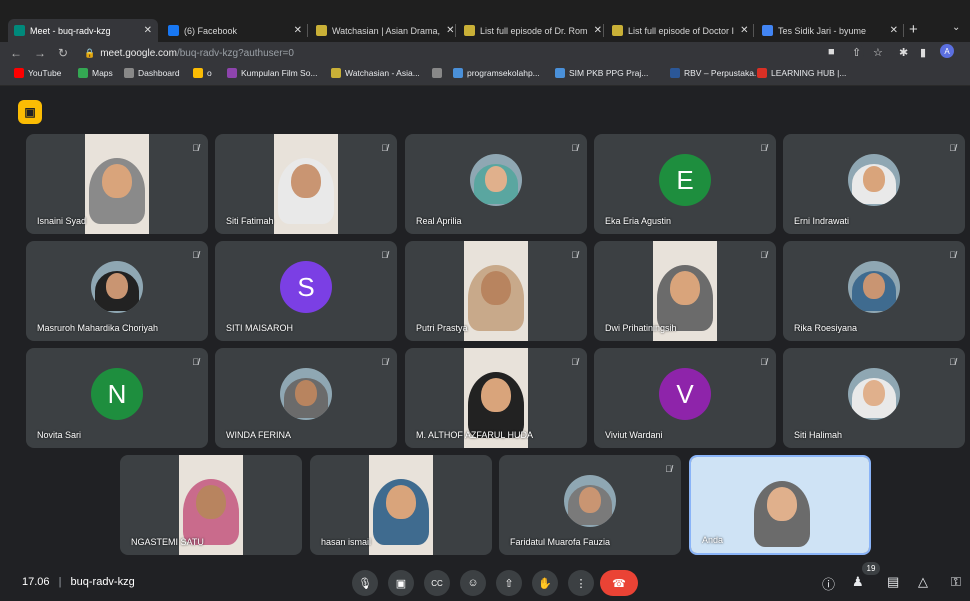 The width and height of the screenshot is (970, 601). I want to click on participant-tile: Dwi Prihatiningsih 🎙̸, so click(685, 291).